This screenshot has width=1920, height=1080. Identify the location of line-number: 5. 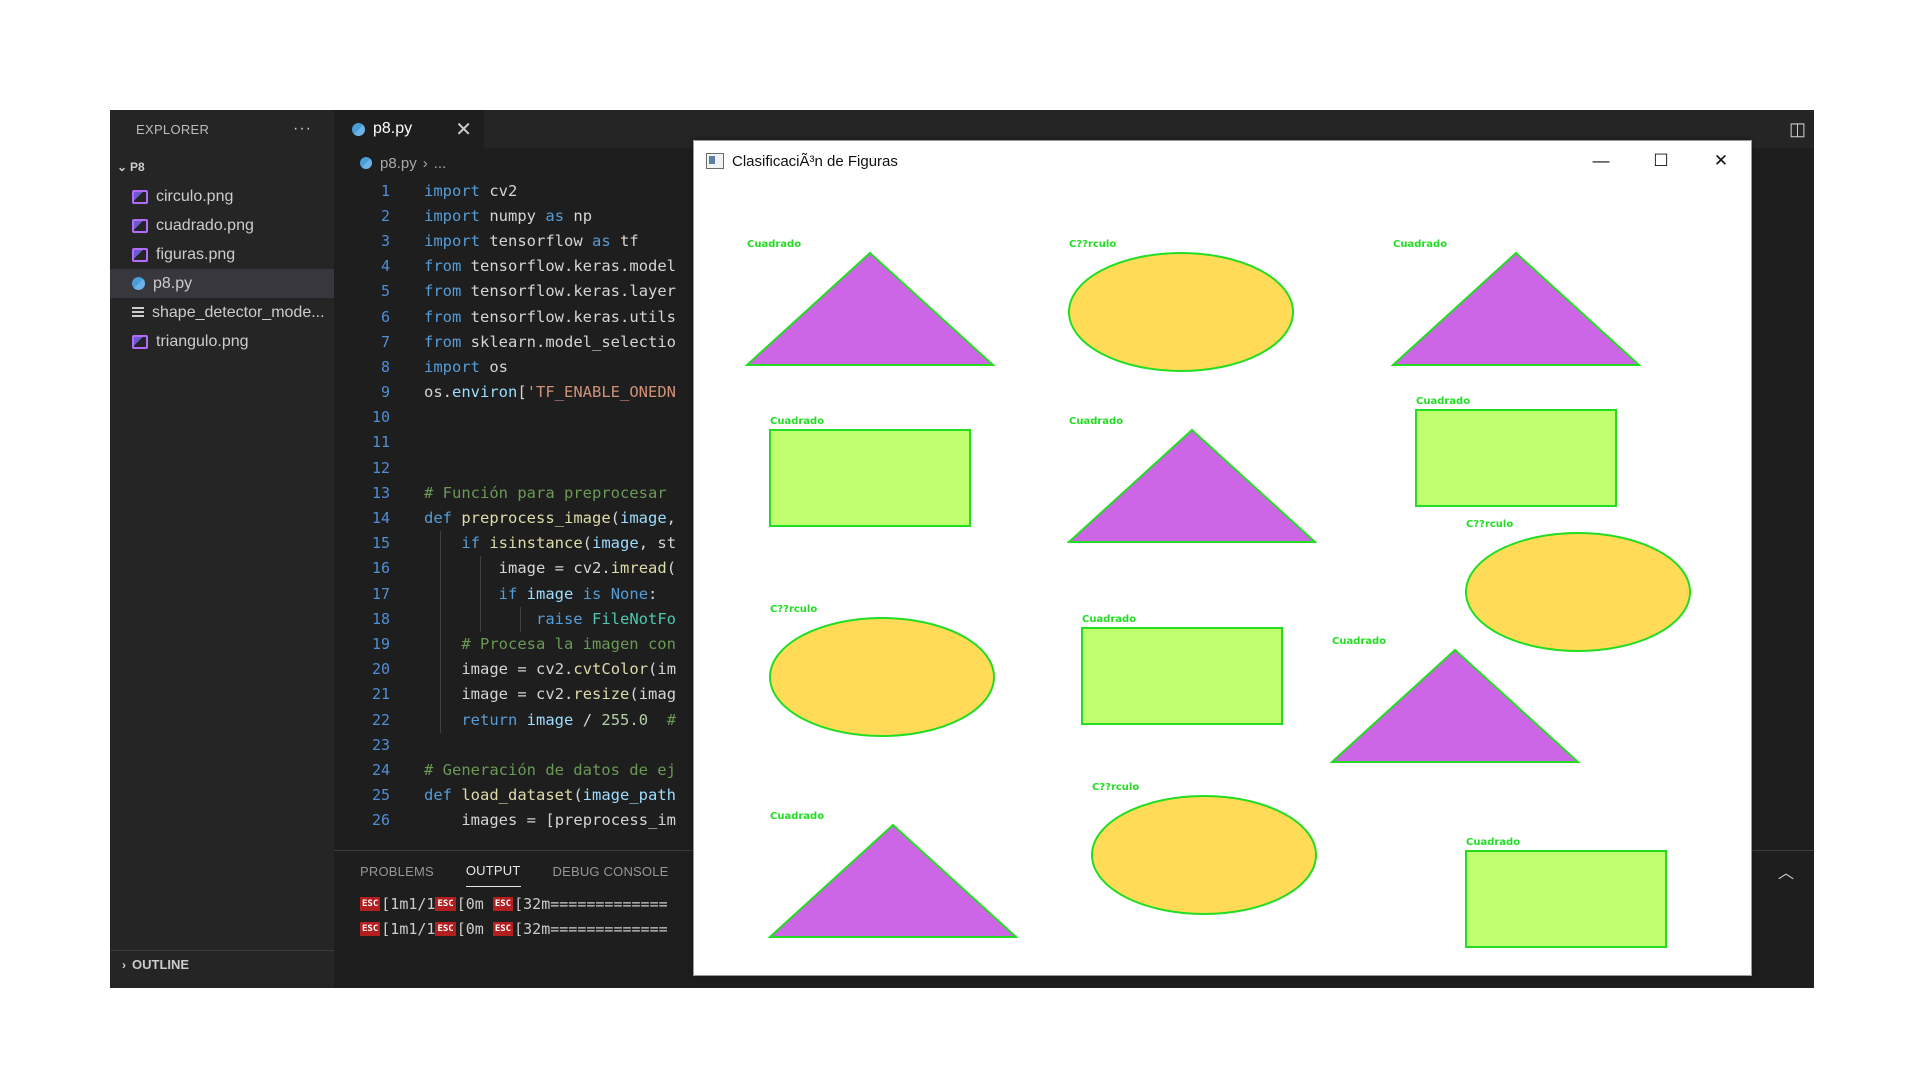
(385, 291).